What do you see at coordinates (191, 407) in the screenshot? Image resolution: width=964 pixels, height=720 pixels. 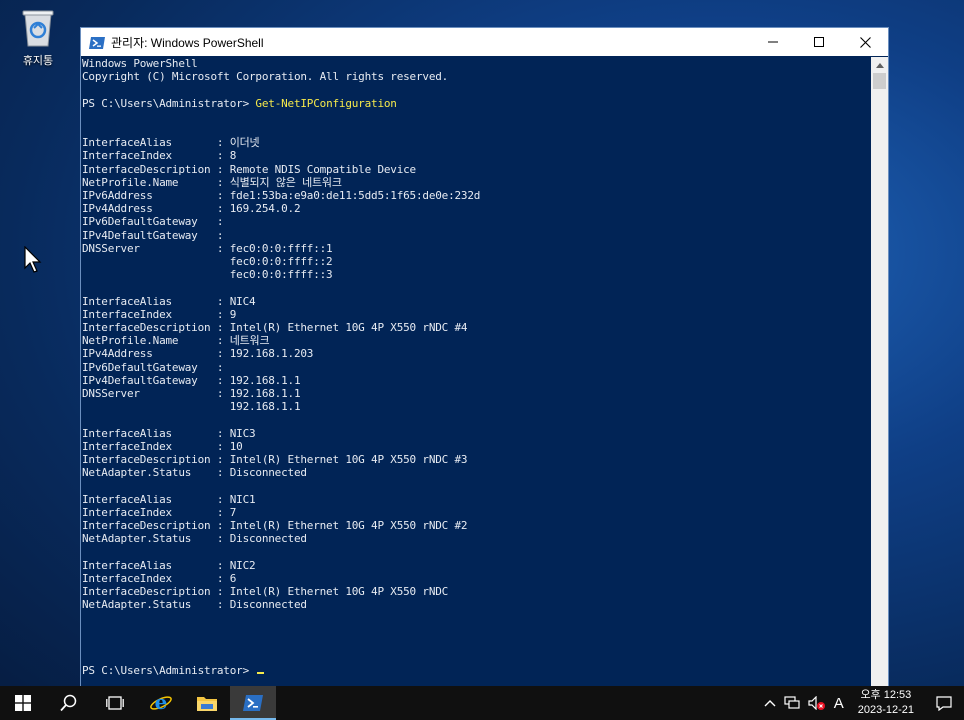 I see `console-line: 192.168.1.1` at bounding box center [191, 407].